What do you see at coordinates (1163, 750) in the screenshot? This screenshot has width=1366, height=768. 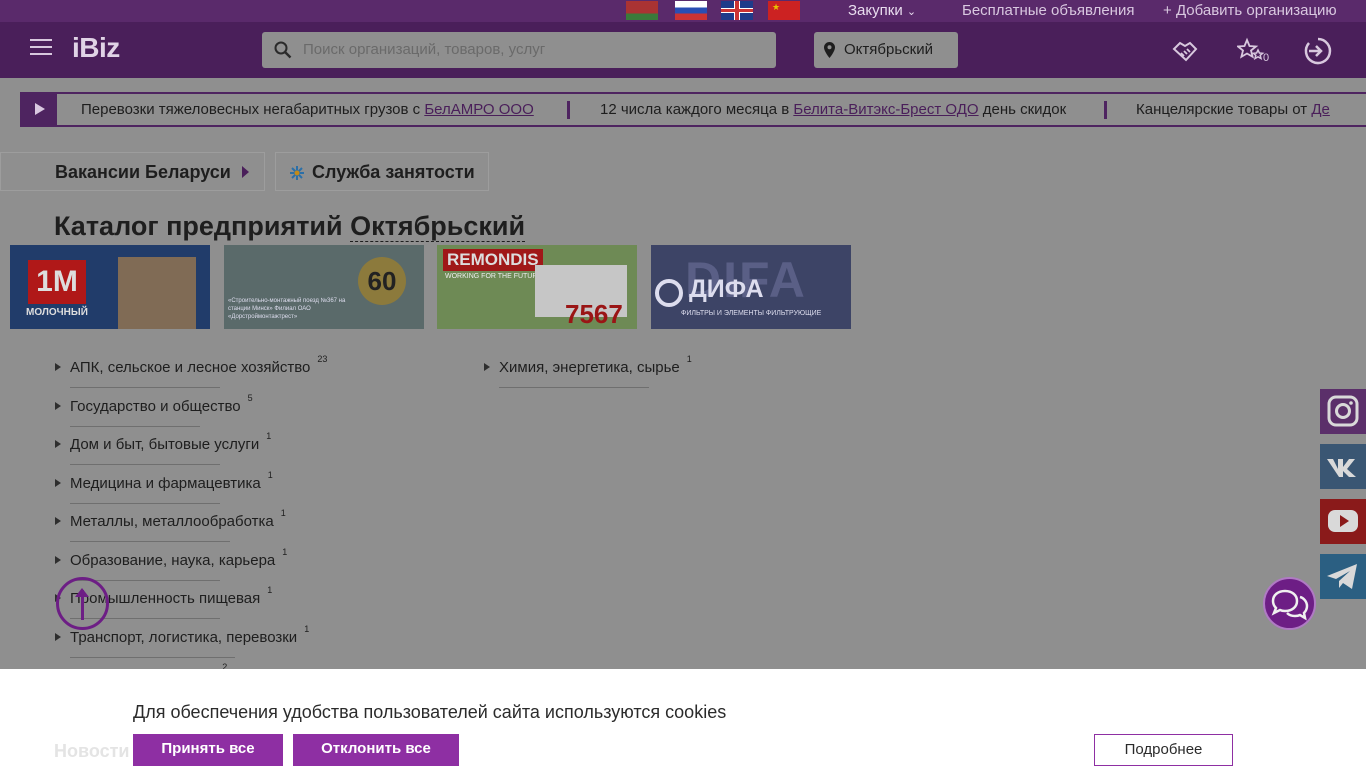 I see `more-info-button: Подробнее` at bounding box center [1163, 750].